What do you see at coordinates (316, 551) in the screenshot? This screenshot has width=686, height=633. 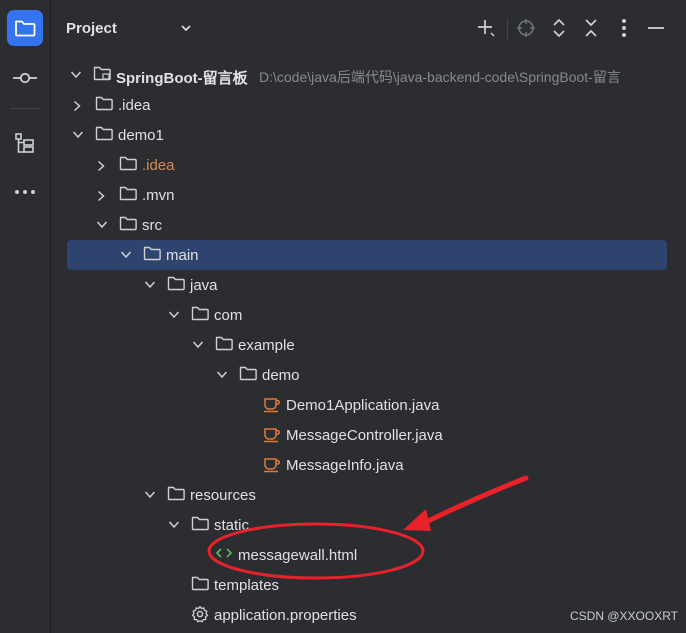 I see `annotation-ellipse` at bounding box center [316, 551].